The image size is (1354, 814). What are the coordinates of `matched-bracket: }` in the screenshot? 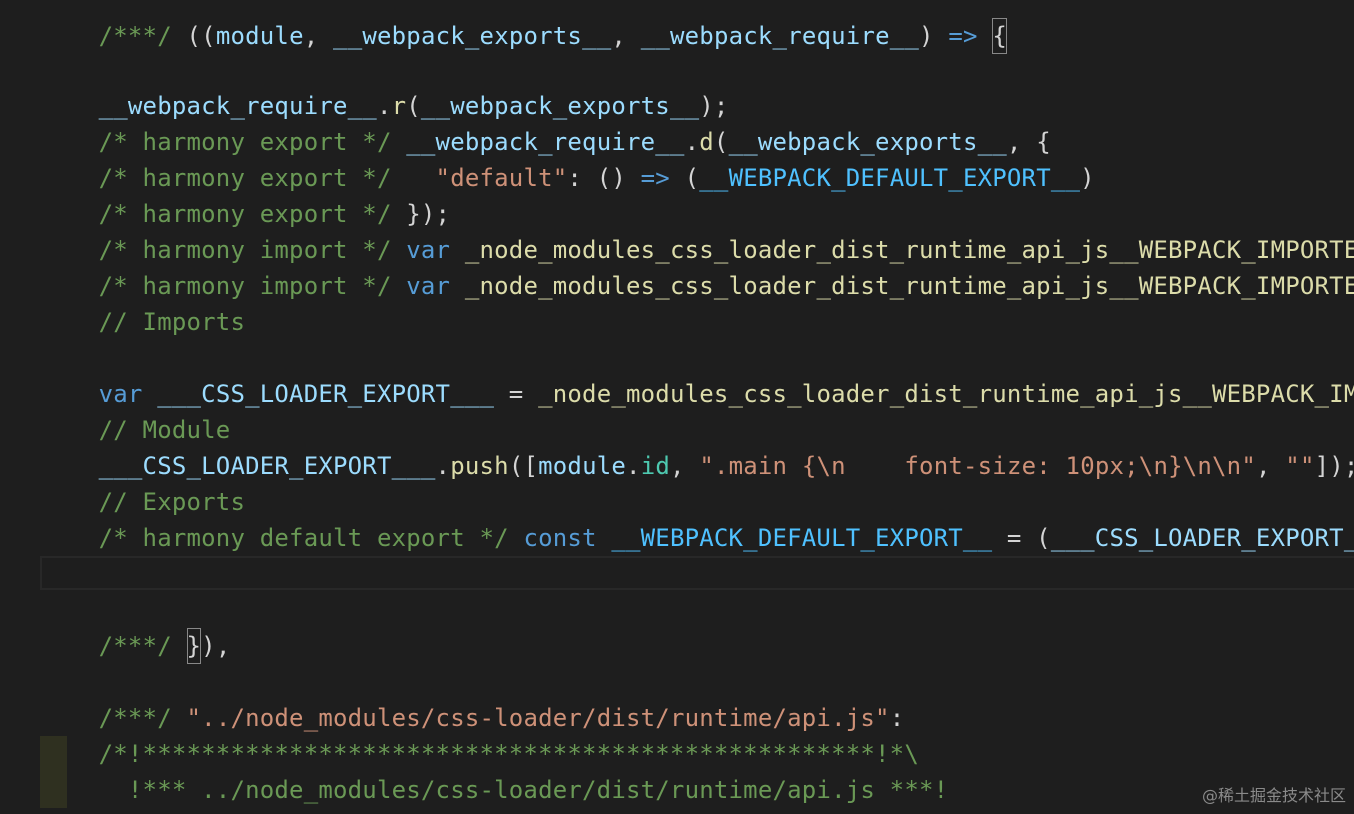 It's located at (194, 646).